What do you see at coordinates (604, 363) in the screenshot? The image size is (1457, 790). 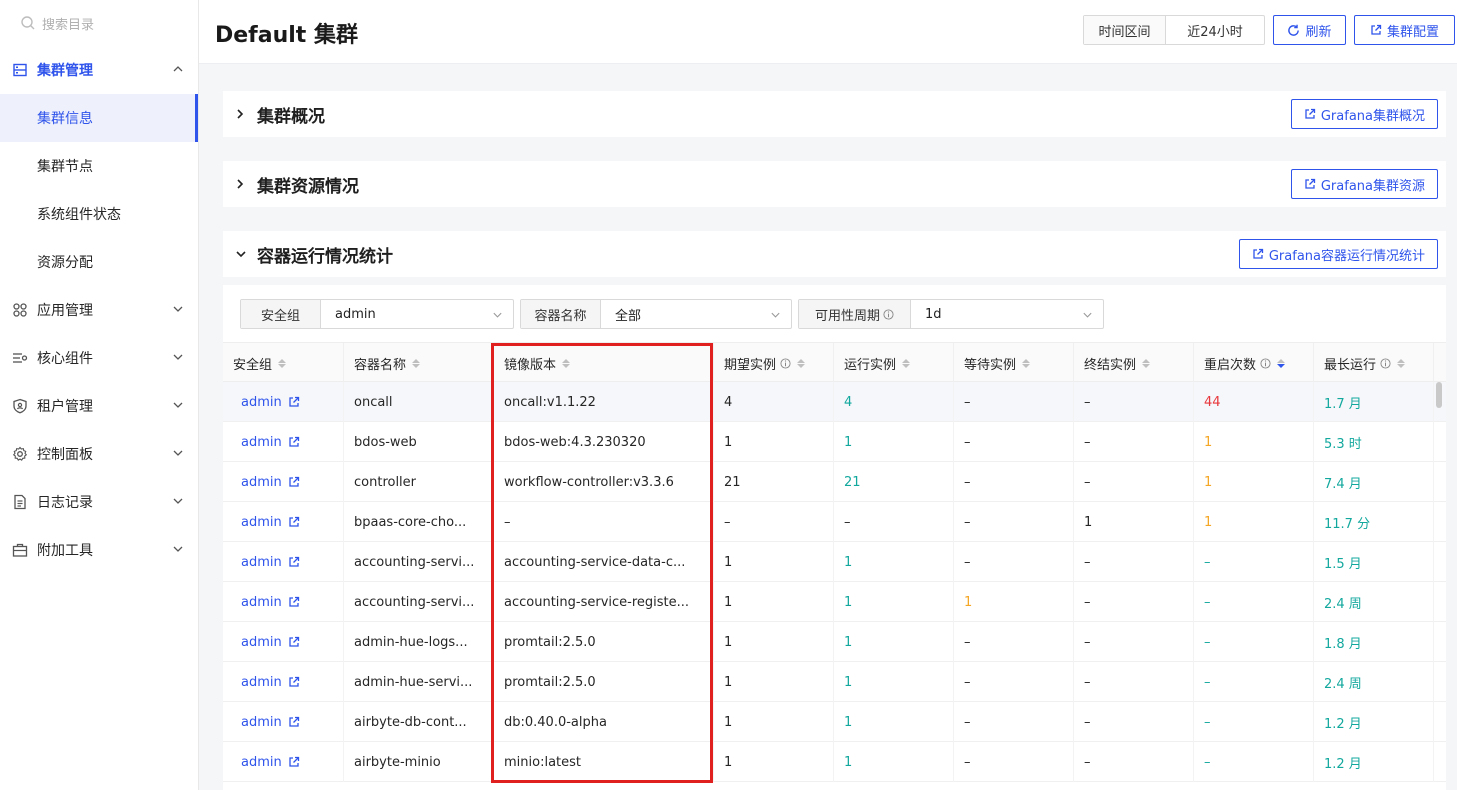 I see `col-image-version: 镜像版本` at bounding box center [604, 363].